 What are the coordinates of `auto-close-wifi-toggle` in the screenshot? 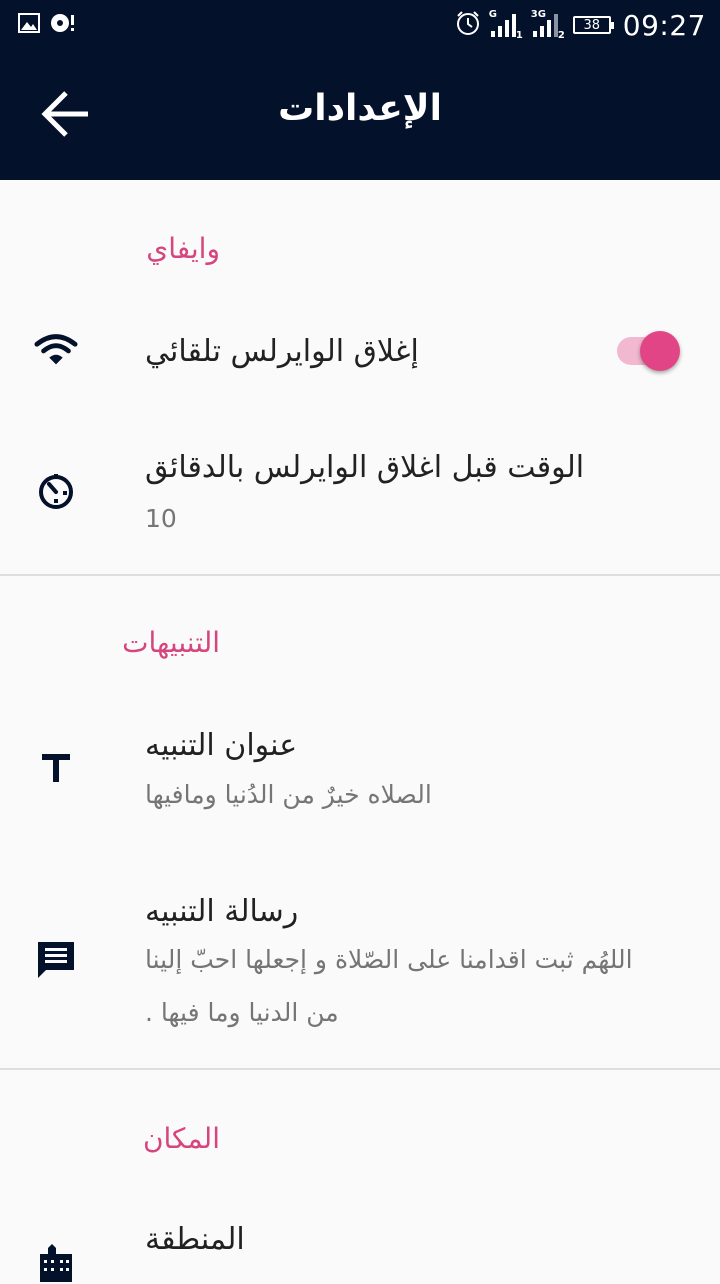 It's located at (650, 351).